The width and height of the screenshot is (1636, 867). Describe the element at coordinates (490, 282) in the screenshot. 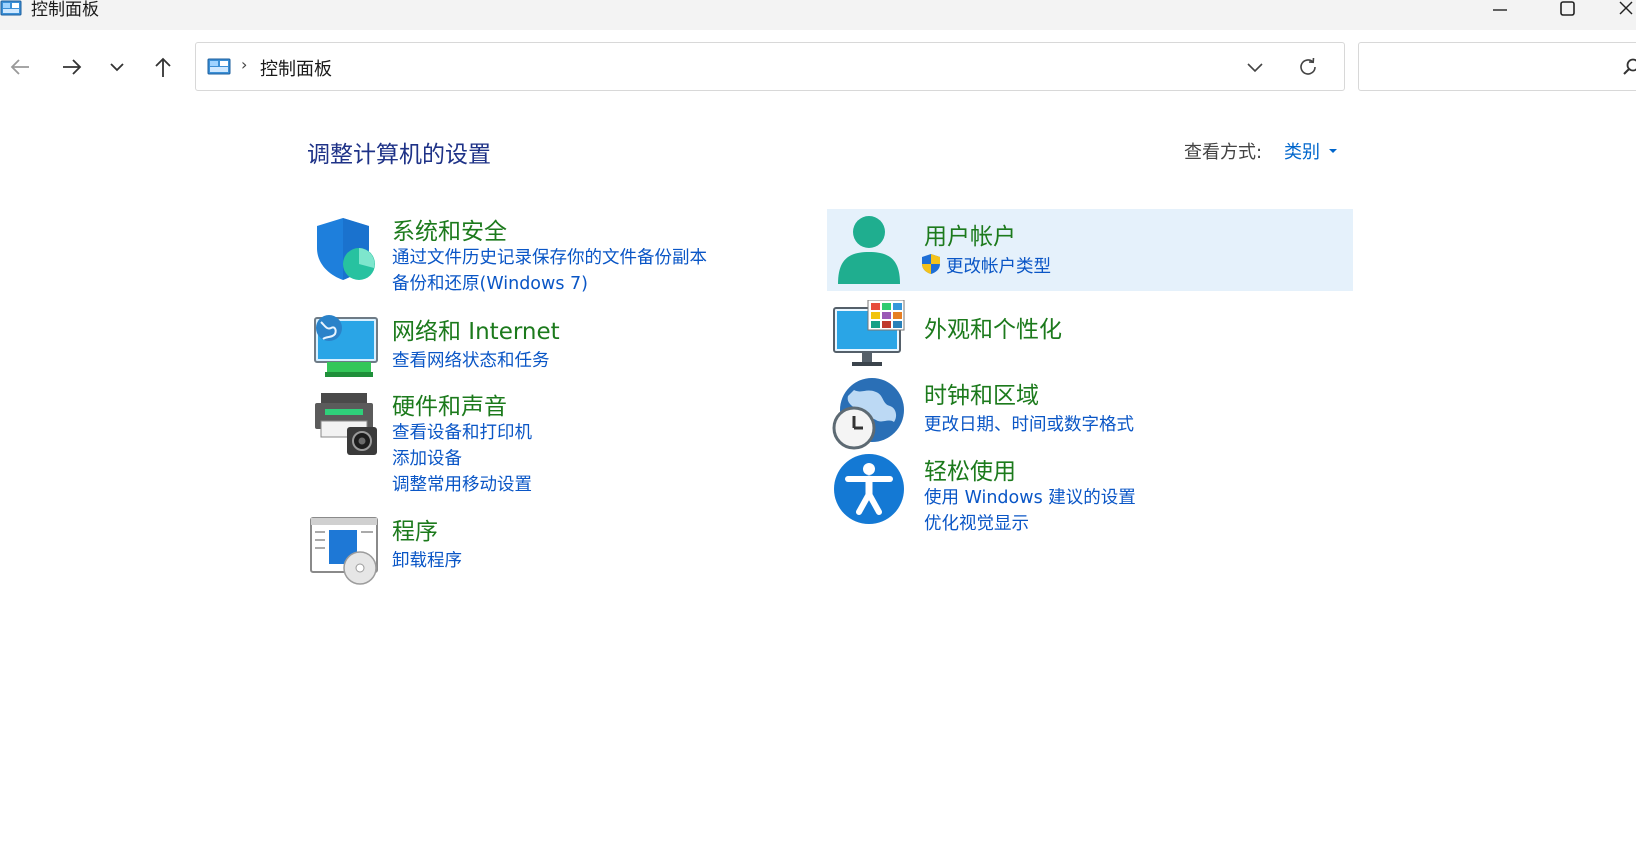

I see `category-link: 备份和还原(Windows 7)` at that location.